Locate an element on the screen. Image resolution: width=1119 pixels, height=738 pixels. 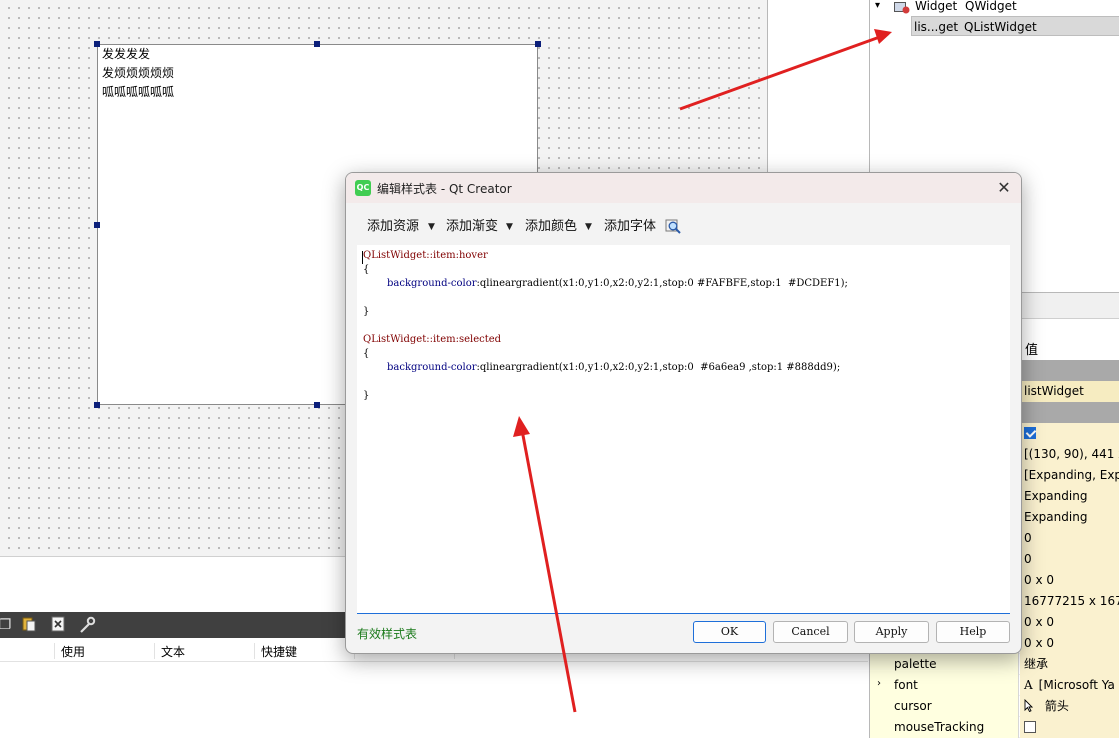
property-name: mouseTracking is located at coordinates (944, 727).